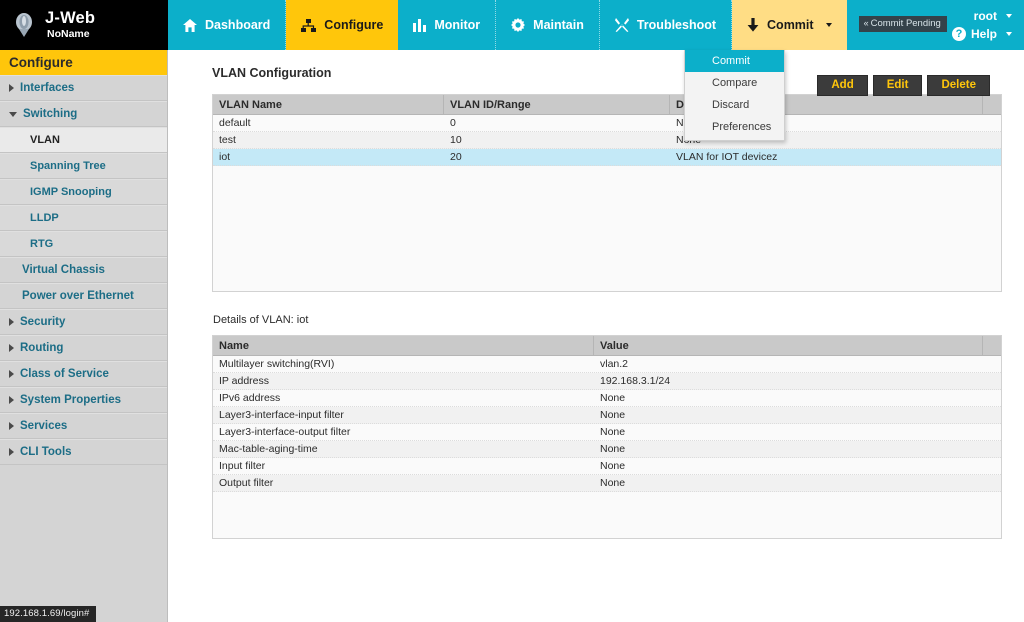 The height and width of the screenshot is (622, 1024). I want to click on cell-name: Layer3-interface-output filter, so click(285, 432).